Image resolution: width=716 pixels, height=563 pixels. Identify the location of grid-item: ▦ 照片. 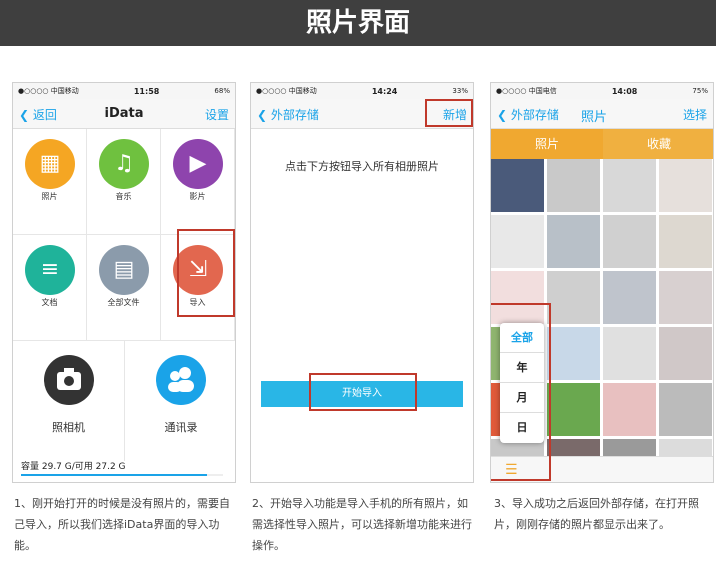
(50, 182).